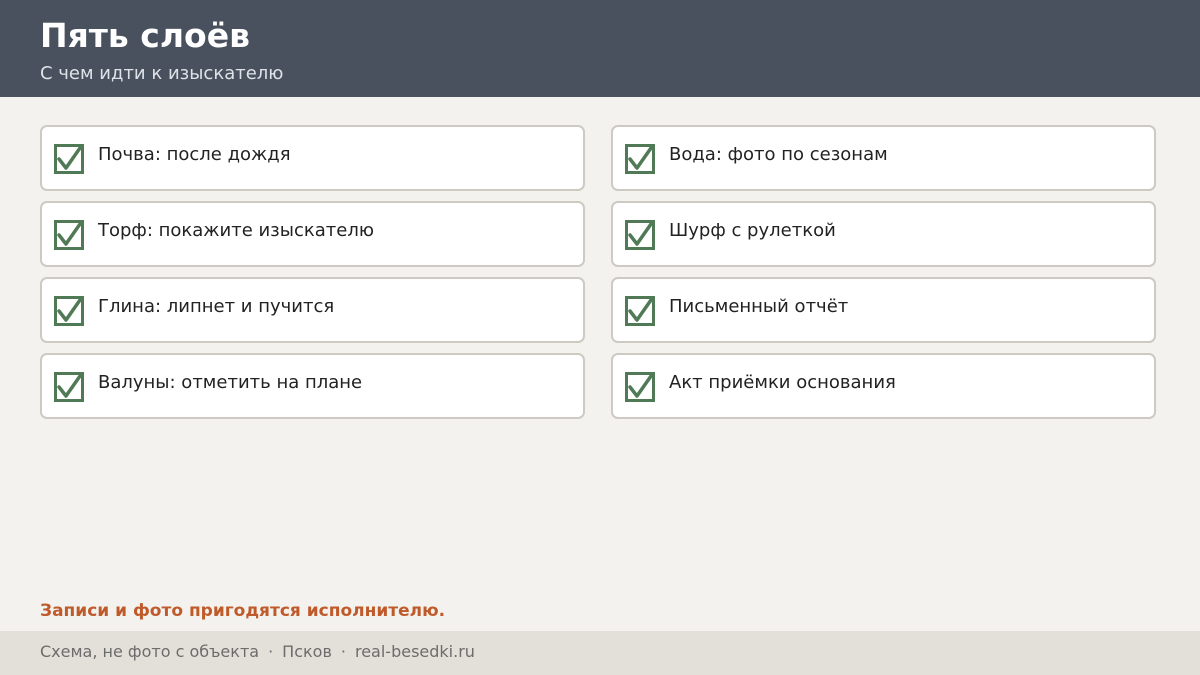 The image size is (1200, 675). I want to click on checklist-item: Письменный отчёт, so click(883, 310).